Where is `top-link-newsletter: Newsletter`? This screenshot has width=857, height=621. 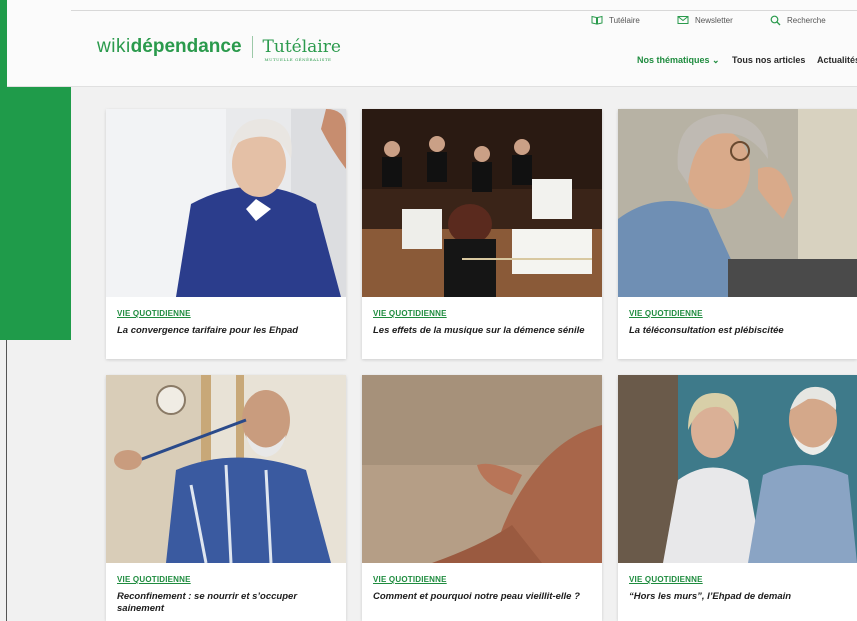
top-link-newsletter: Newsletter is located at coordinates (705, 20).